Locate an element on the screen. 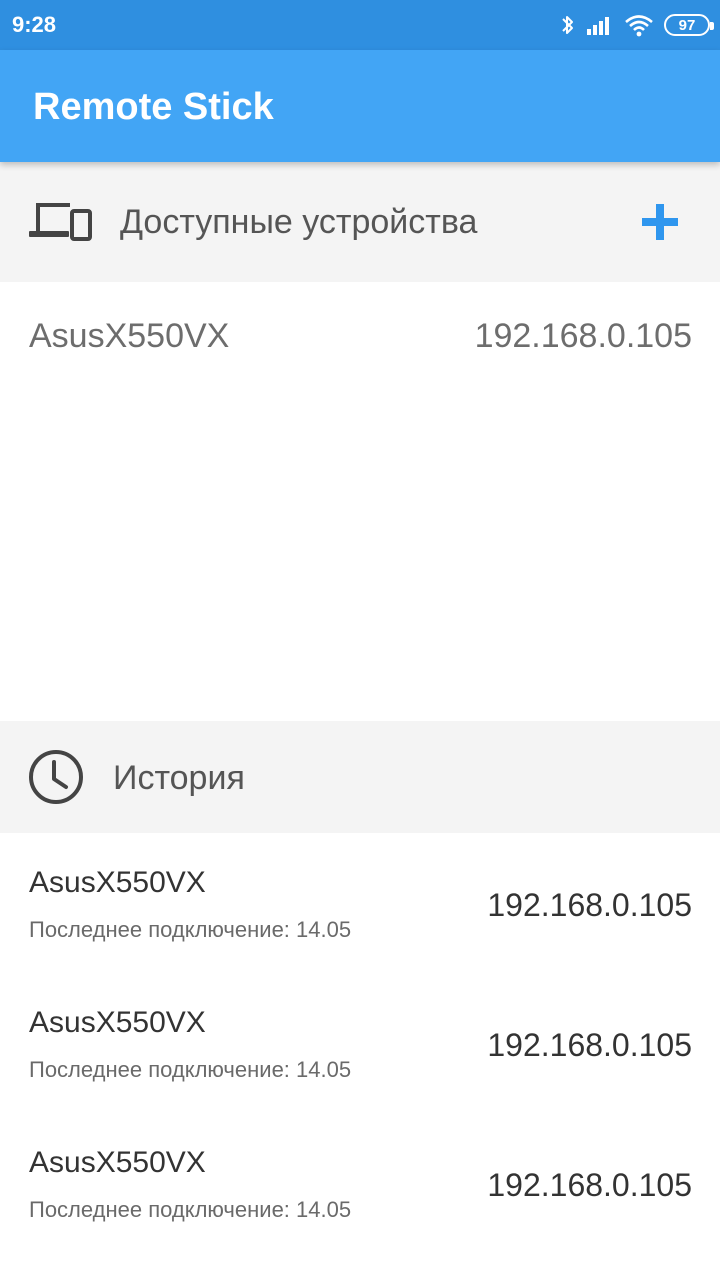 The height and width of the screenshot is (1280, 720). add-device-button is located at coordinates (660, 222).